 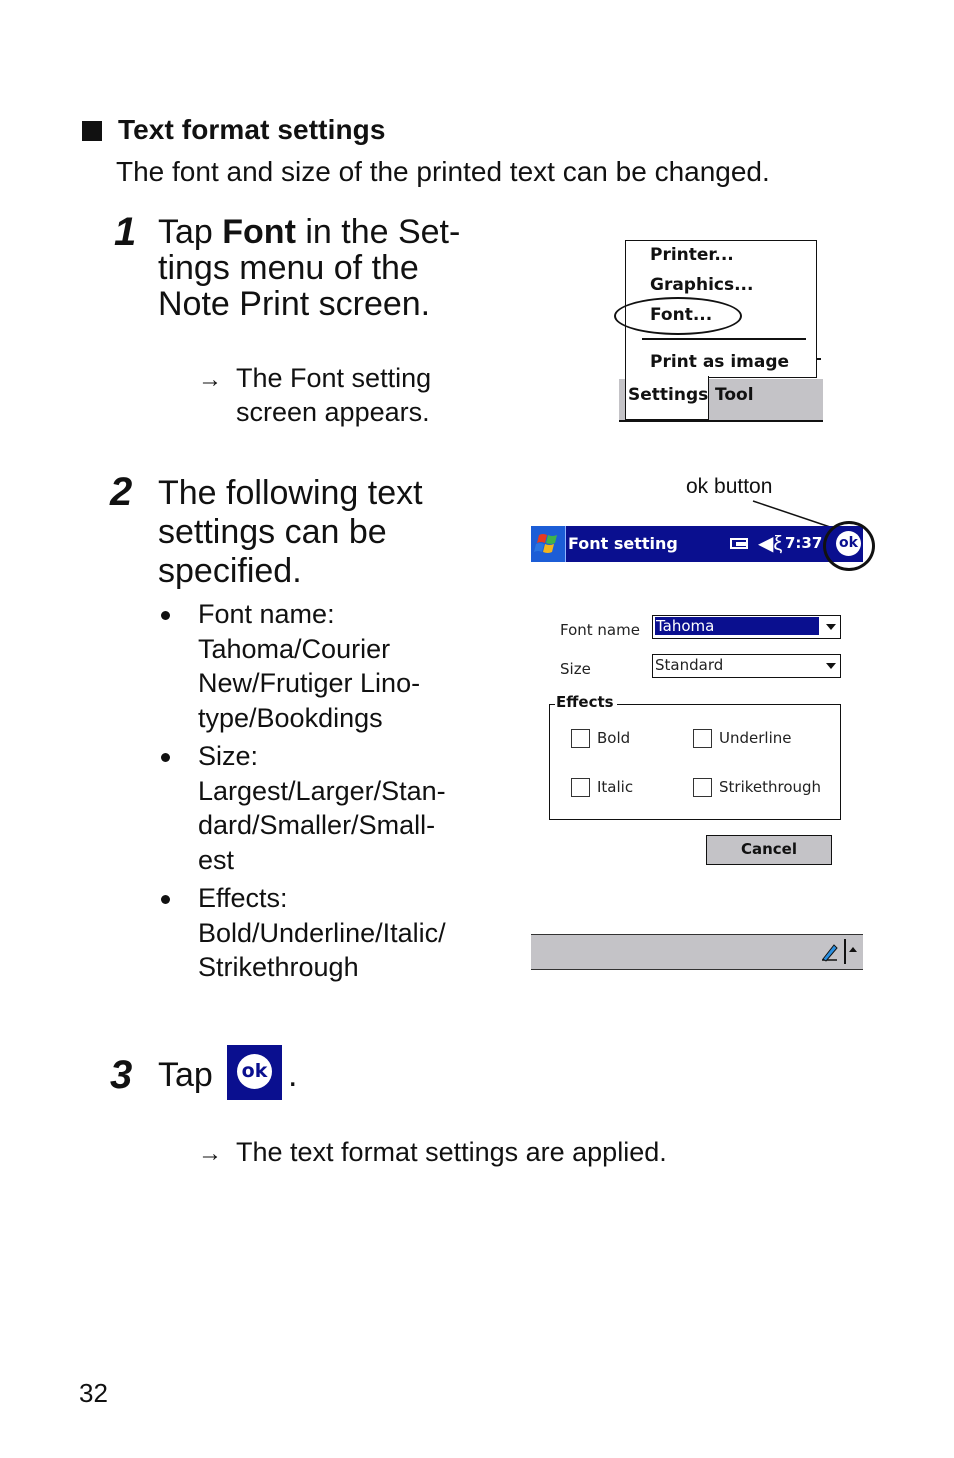 What do you see at coordinates (548, 544) in the screenshot?
I see `windows-start-icon` at bounding box center [548, 544].